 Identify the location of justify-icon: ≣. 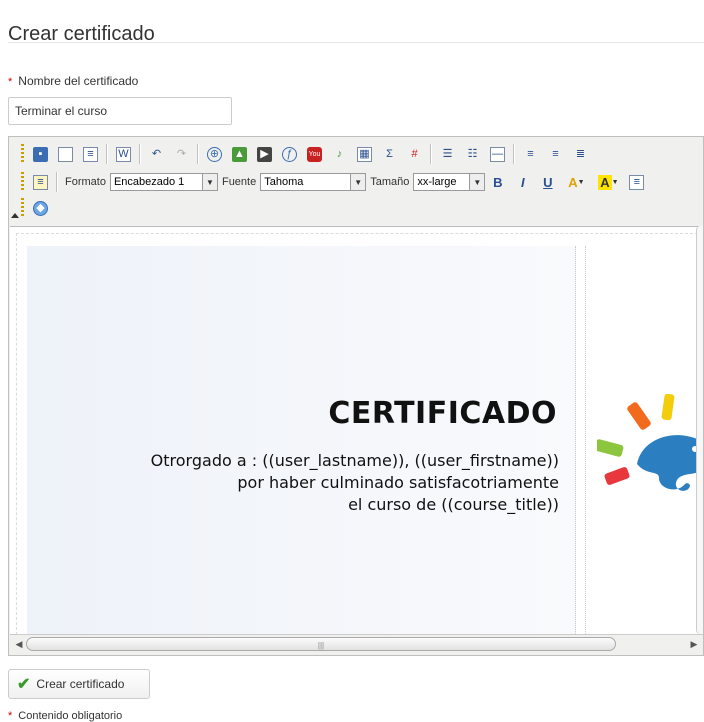
(580, 154).